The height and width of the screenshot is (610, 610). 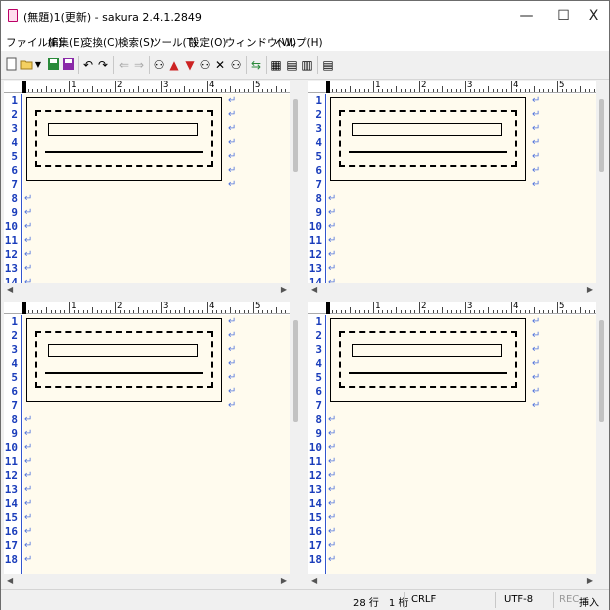 What do you see at coordinates (328, 65) in the screenshot?
I see `list-icon: ▤` at bounding box center [328, 65].